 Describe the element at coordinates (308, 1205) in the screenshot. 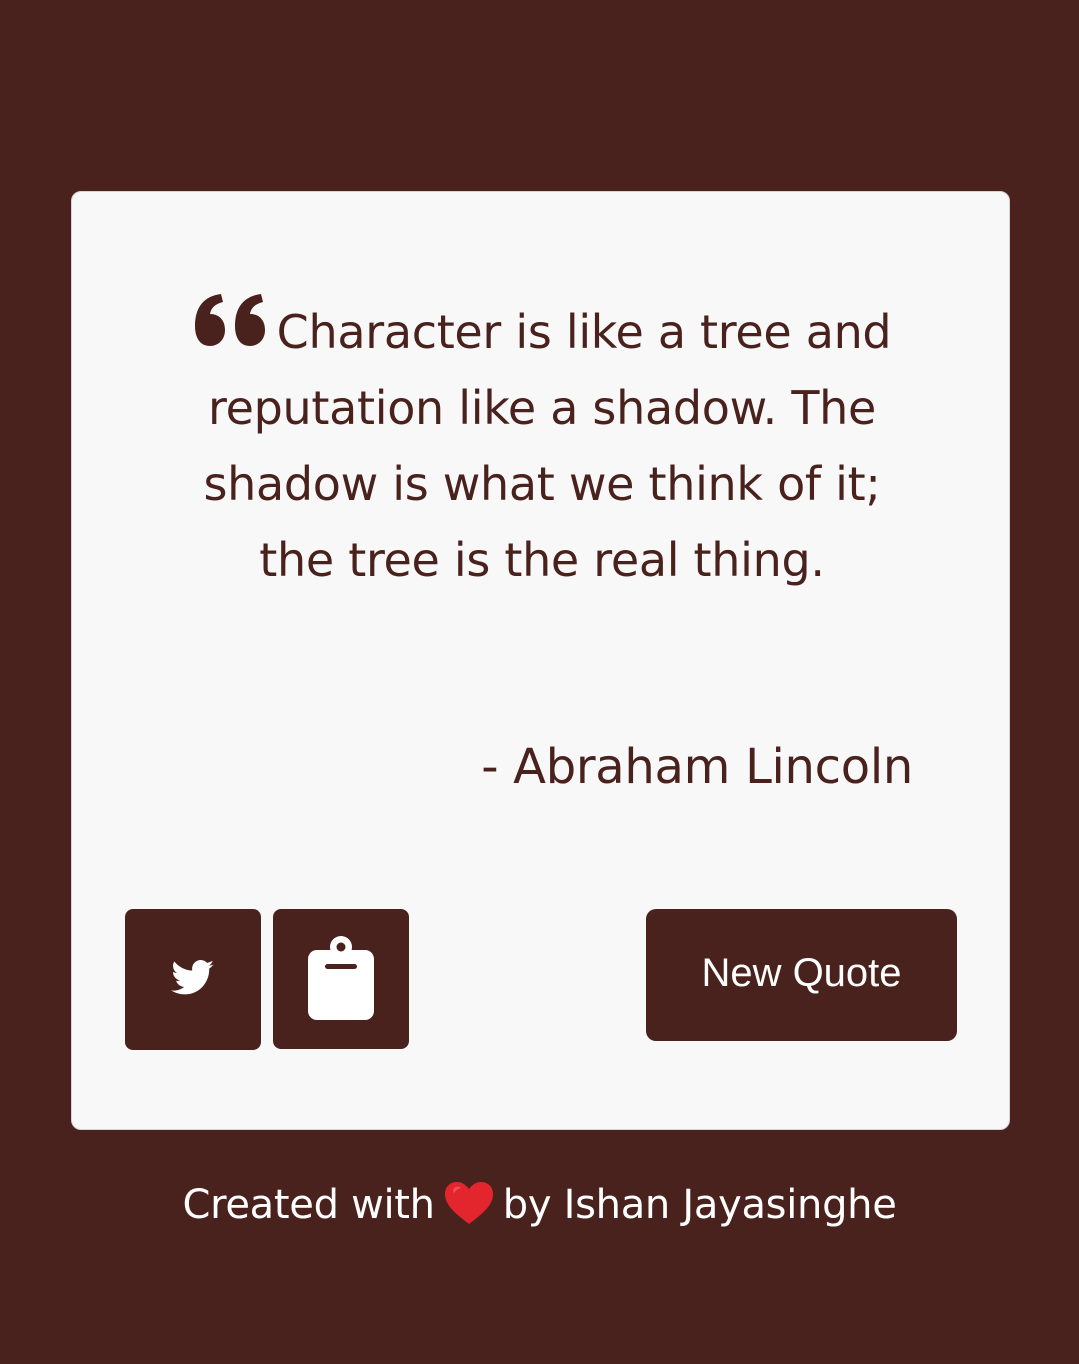

I see `footer-prefix: Created with` at that location.